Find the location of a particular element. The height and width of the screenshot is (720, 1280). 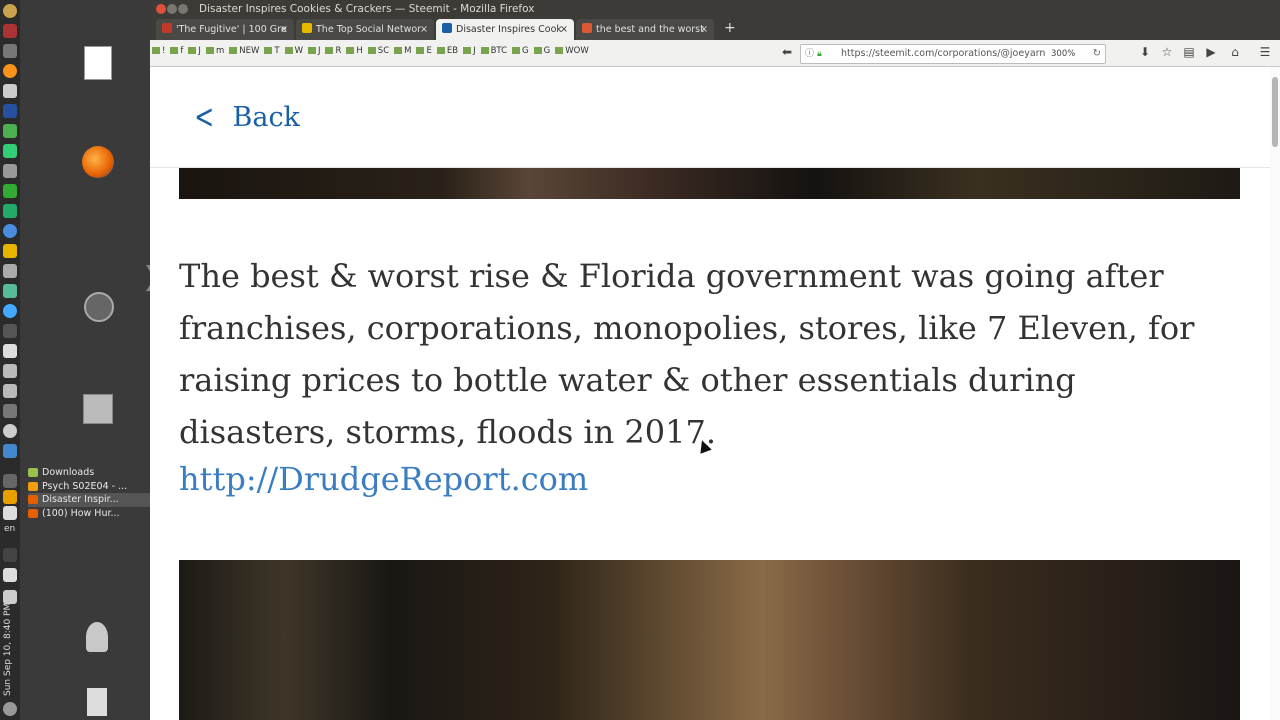

bookmark-item: R is located at coordinates (333, 51).